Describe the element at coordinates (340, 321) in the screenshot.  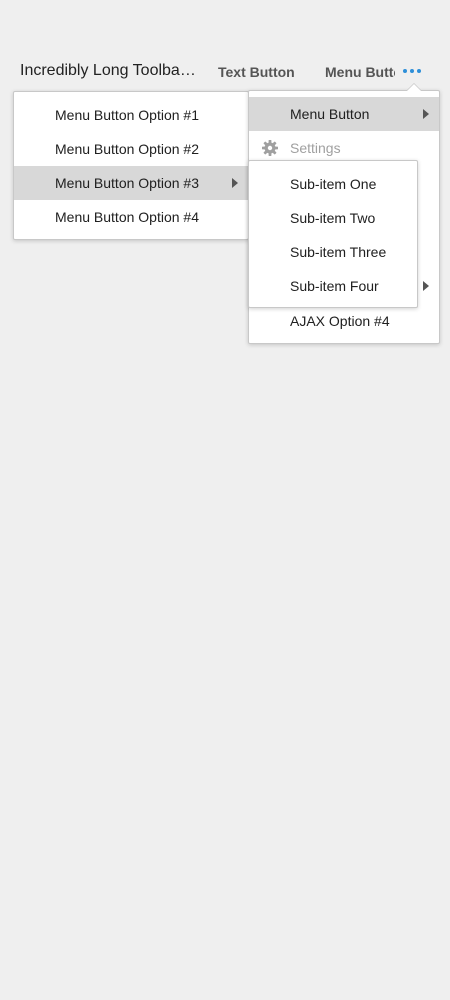
I see `overflow-item-label: AJAX Option #4` at that location.